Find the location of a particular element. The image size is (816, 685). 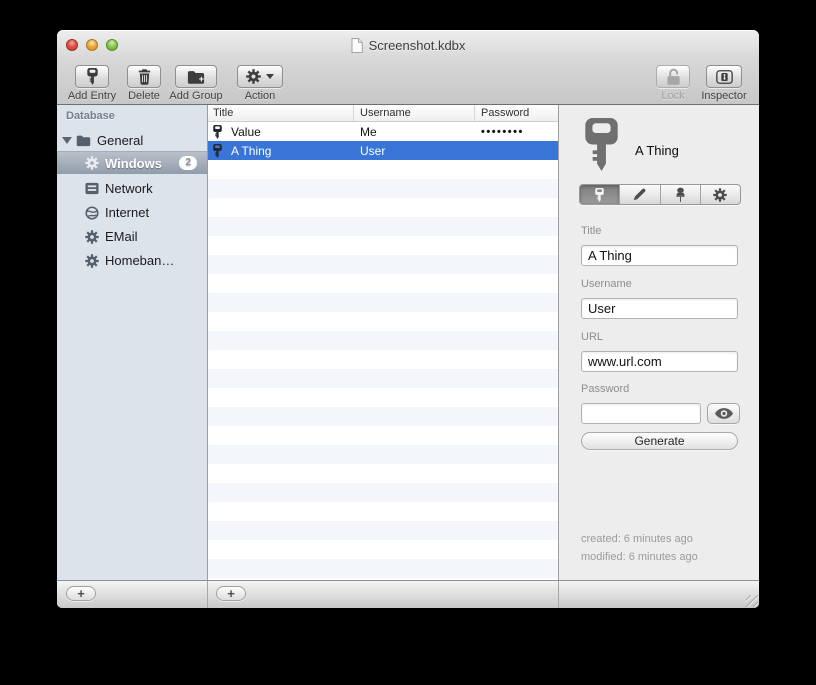

sidebar-item-general: General is located at coordinates (132, 140).